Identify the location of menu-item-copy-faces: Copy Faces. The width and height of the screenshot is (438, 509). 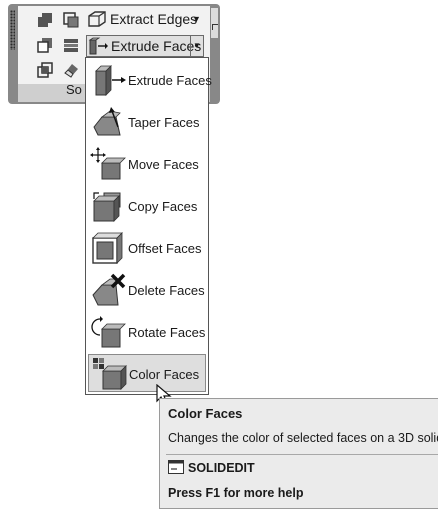
(147, 206).